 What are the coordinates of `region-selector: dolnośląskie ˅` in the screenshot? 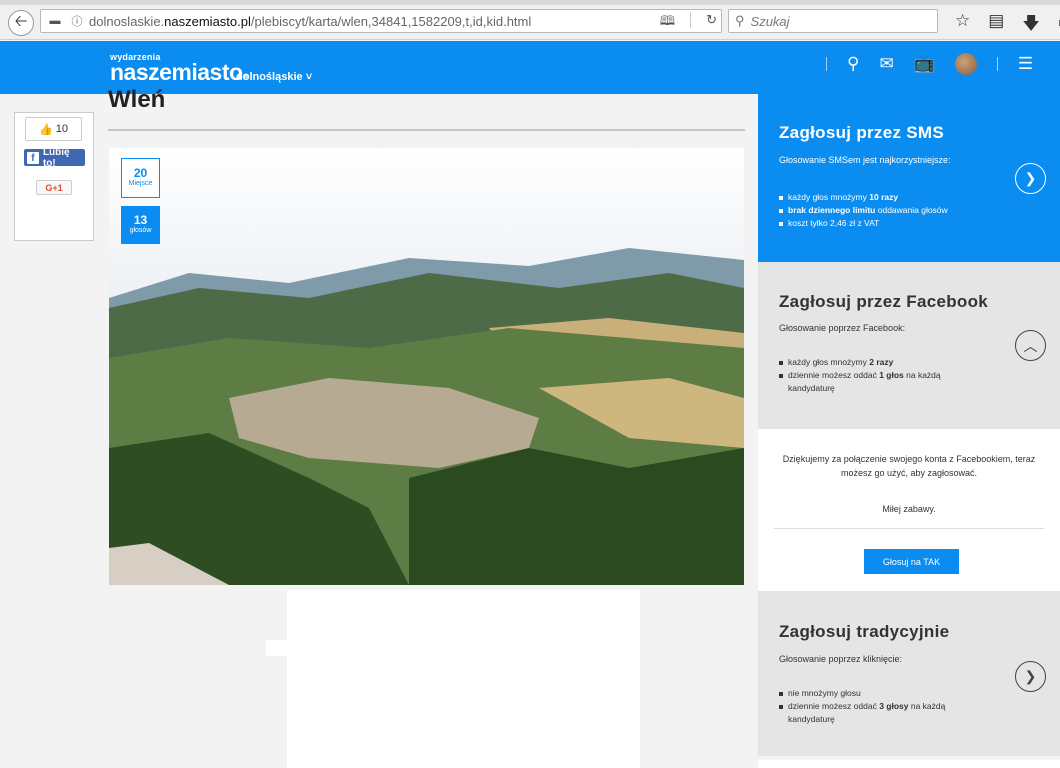 It's located at (274, 77).